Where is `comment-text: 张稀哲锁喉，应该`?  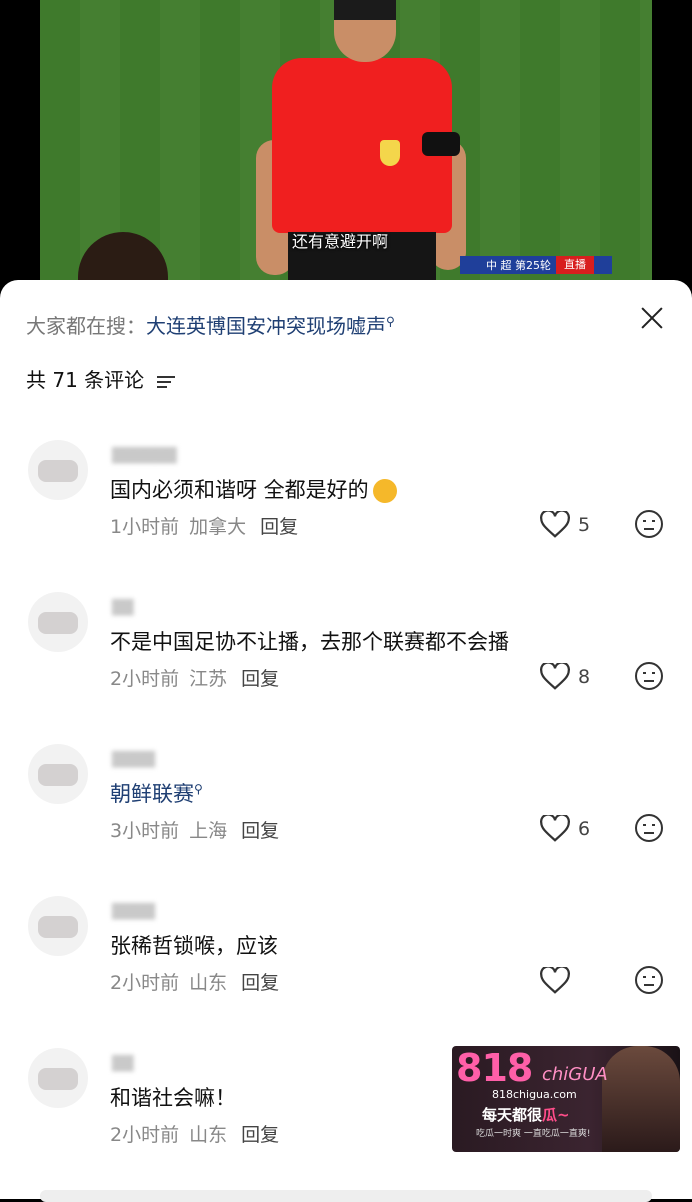 comment-text: 张稀哲锁喉，应该 is located at coordinates (194, 946).